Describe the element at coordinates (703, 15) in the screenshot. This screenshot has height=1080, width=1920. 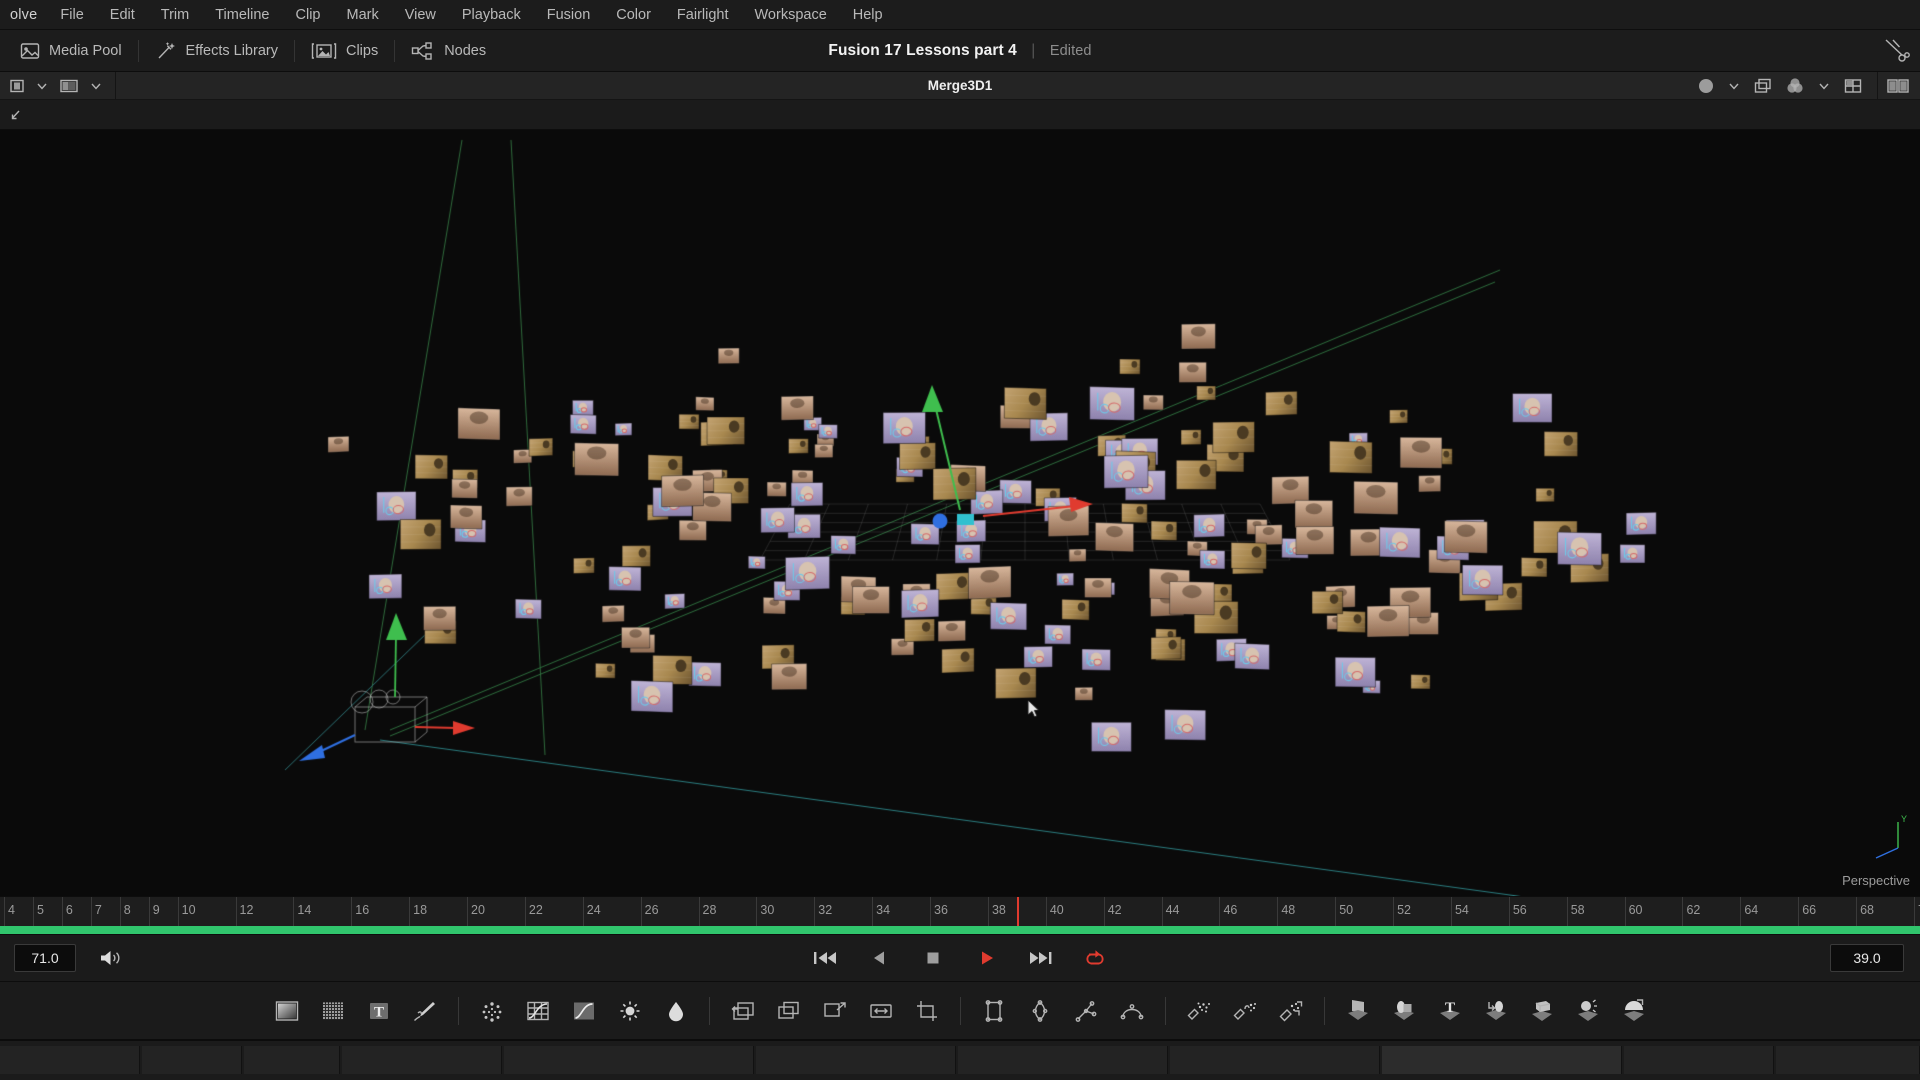
I see `menu-item-fairlight: Fairlight` at that location.